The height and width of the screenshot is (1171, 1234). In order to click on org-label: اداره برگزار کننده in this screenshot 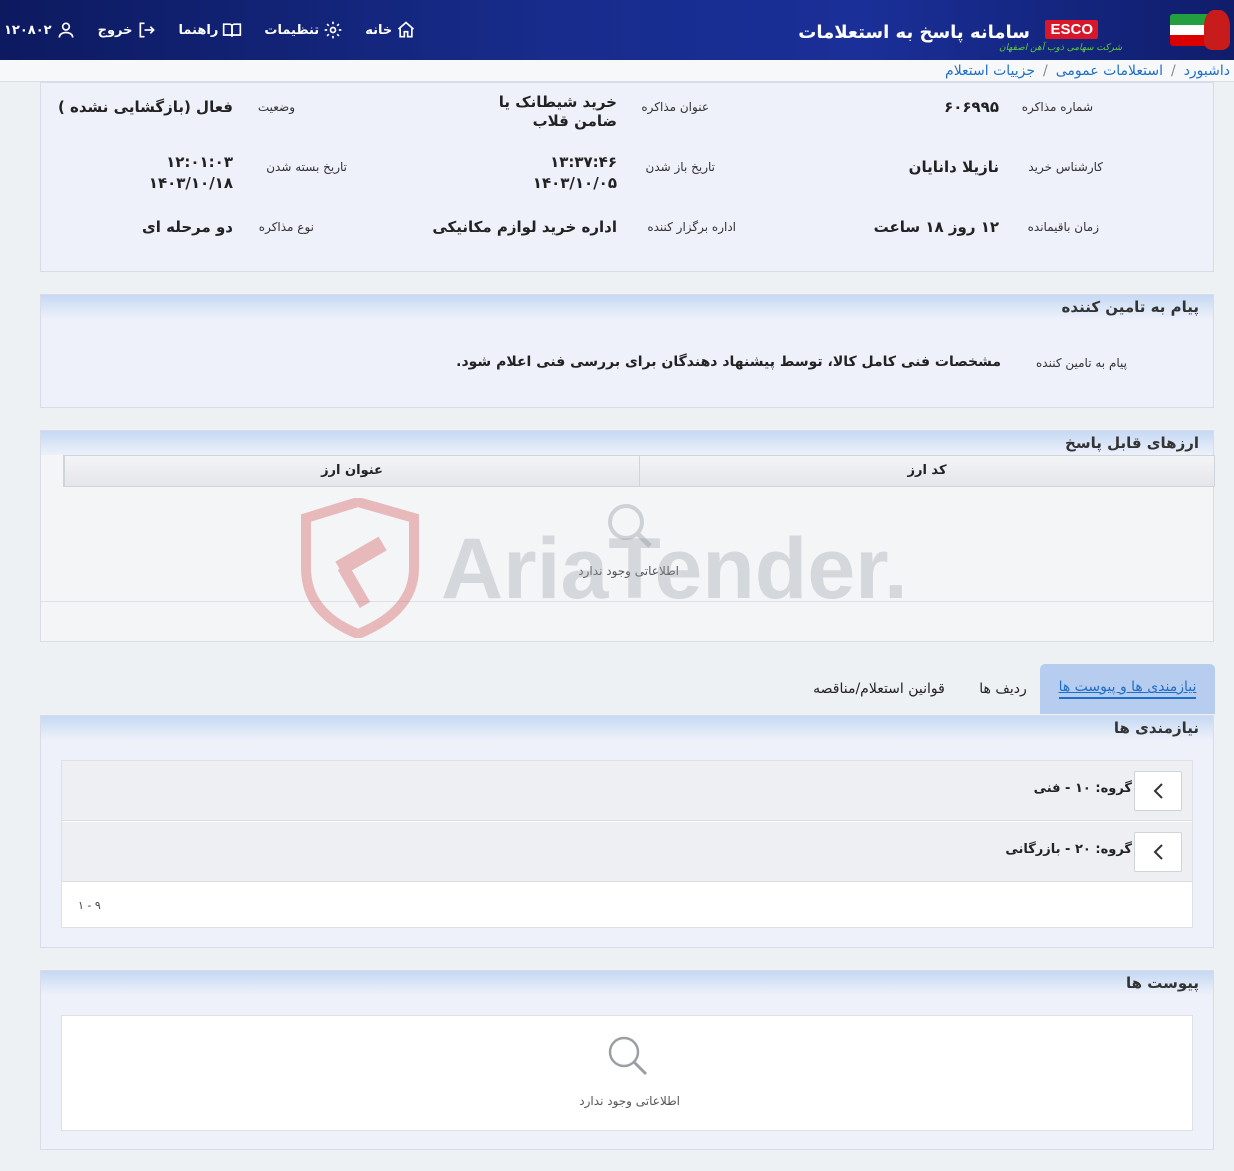, I will do `click(691, 227)`.